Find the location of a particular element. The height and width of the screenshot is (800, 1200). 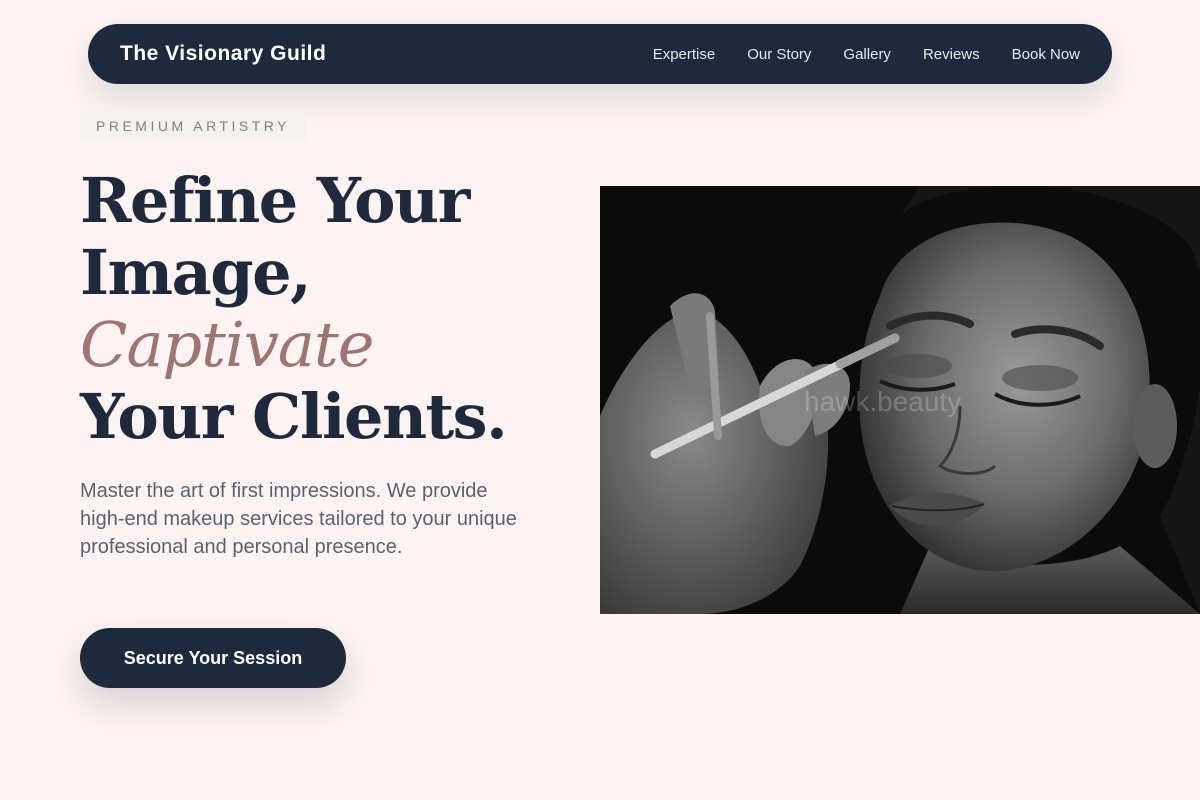

premium-badge: PREMIUM ARTISTRY is located at coordinates (193, 125).